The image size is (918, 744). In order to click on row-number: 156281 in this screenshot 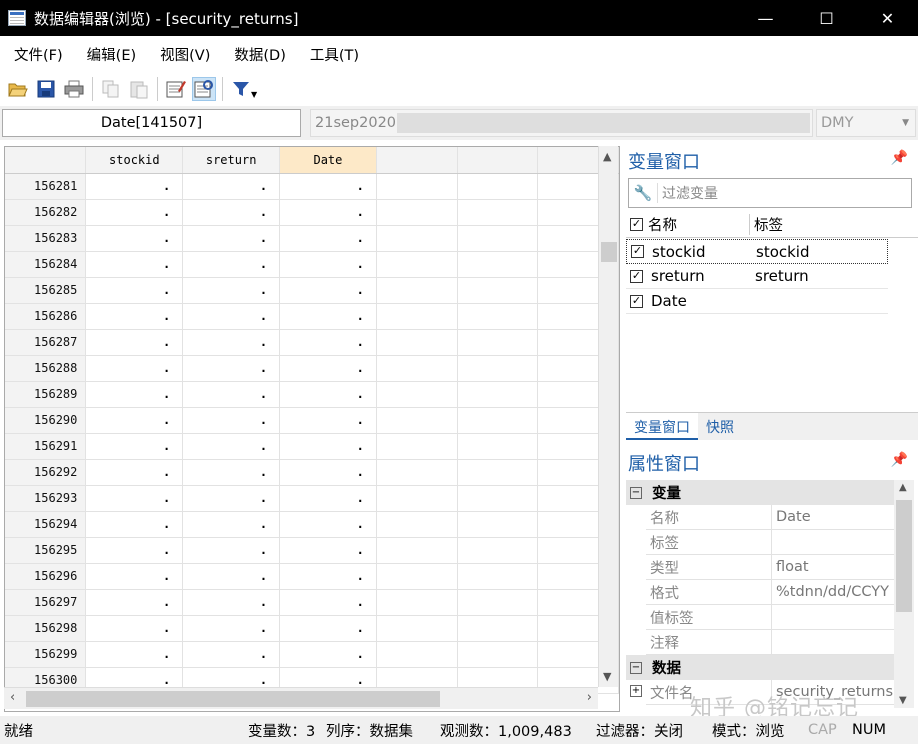, I will do `click(46, 186)`.